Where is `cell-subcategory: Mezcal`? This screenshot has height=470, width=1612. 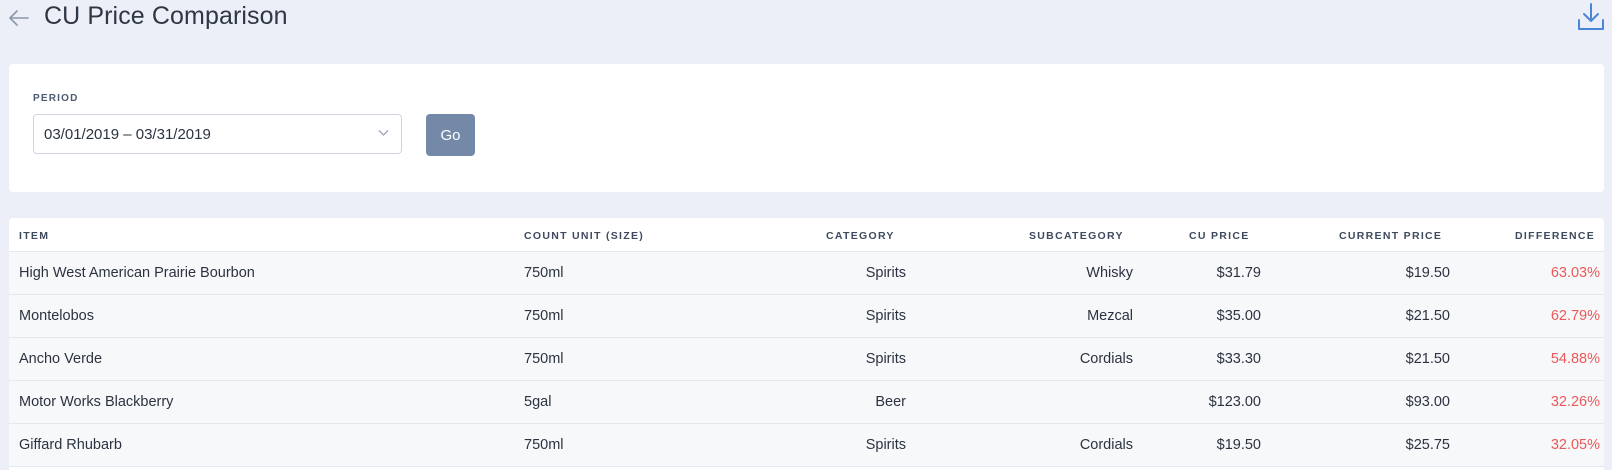 cell-subcategory: Mezcal is located at coordinates (1110, 316).